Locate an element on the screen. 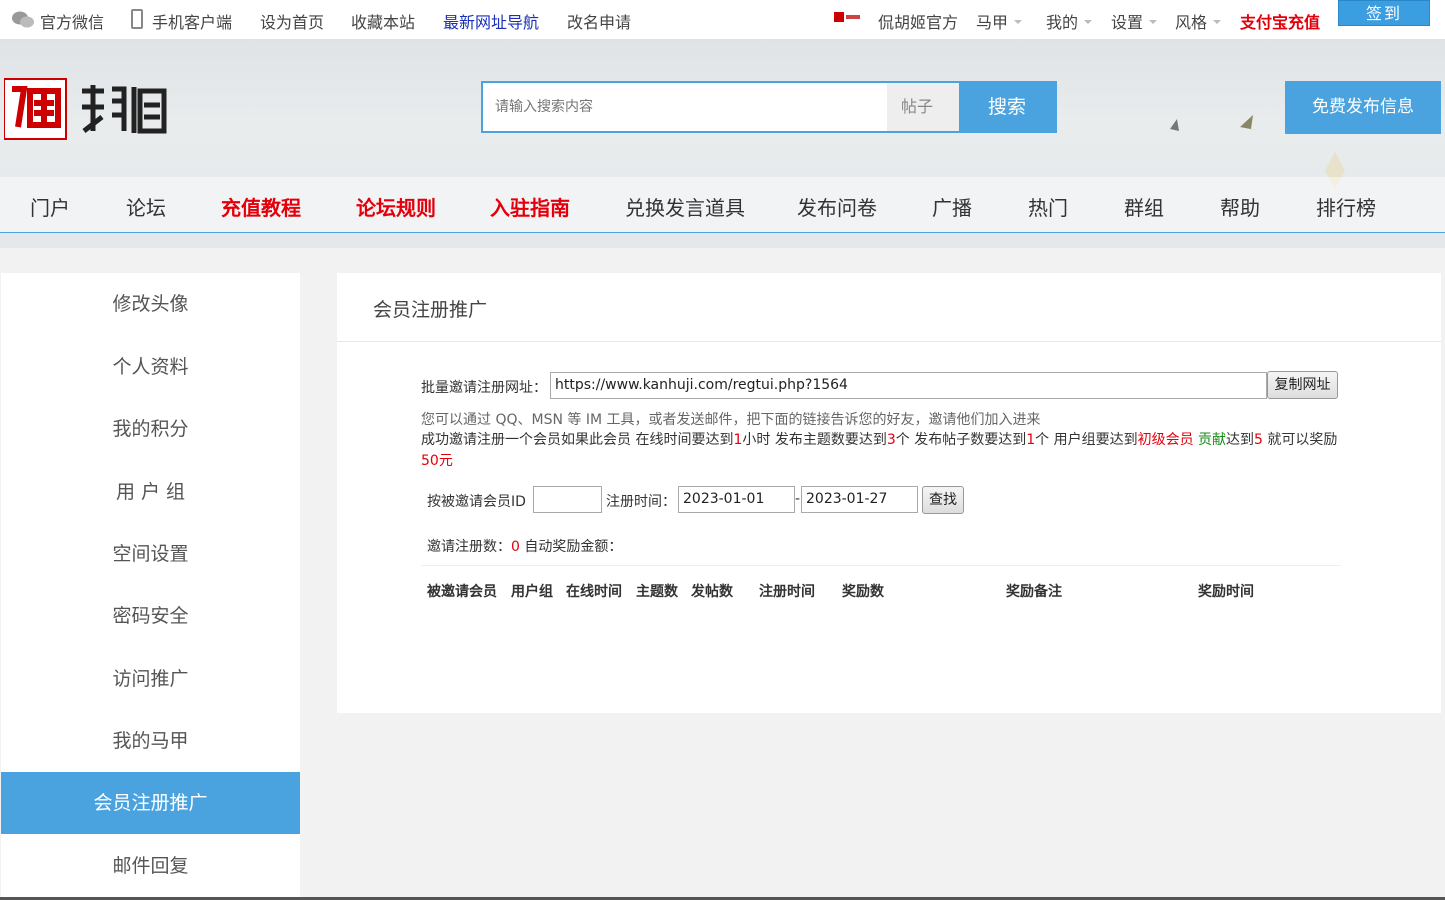 This screenshot has height=900, width=1445. search-type-dropdown: 帖子 is located at coordinates (923, 107).